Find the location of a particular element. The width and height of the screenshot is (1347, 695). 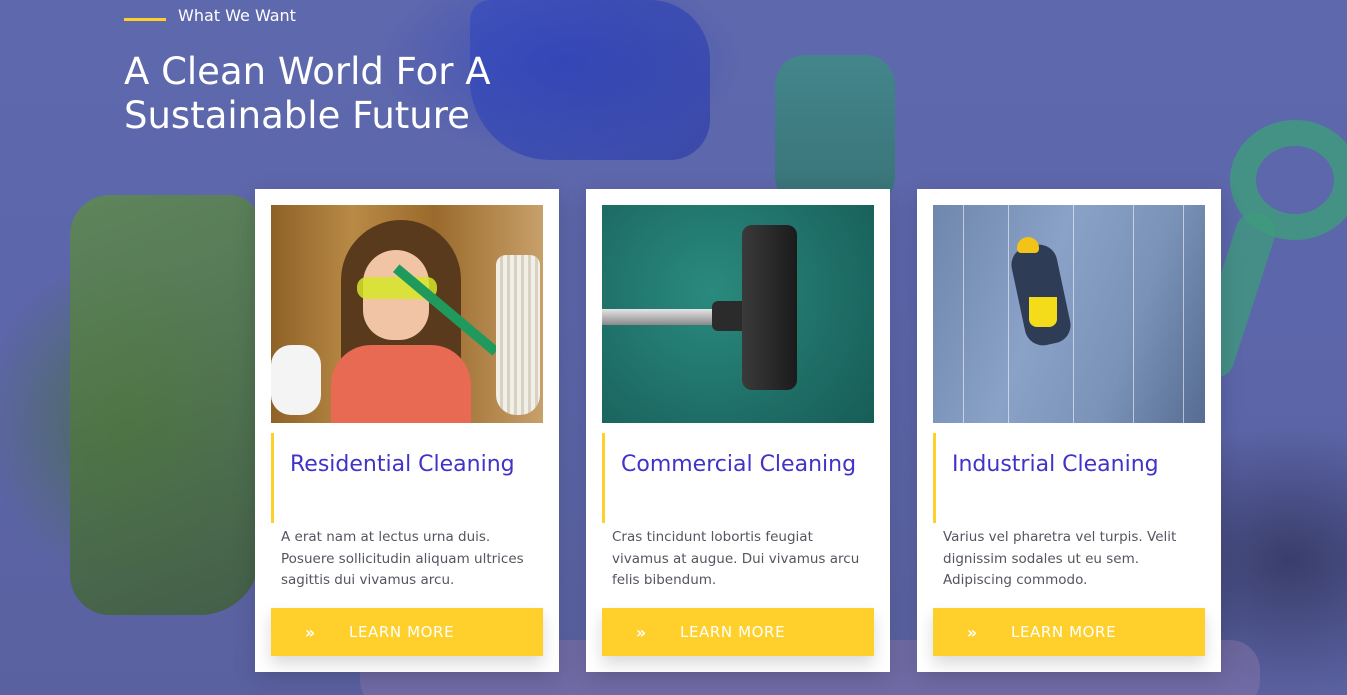

spray-handle-ring-decoration is located at coordinates (1288, 180).